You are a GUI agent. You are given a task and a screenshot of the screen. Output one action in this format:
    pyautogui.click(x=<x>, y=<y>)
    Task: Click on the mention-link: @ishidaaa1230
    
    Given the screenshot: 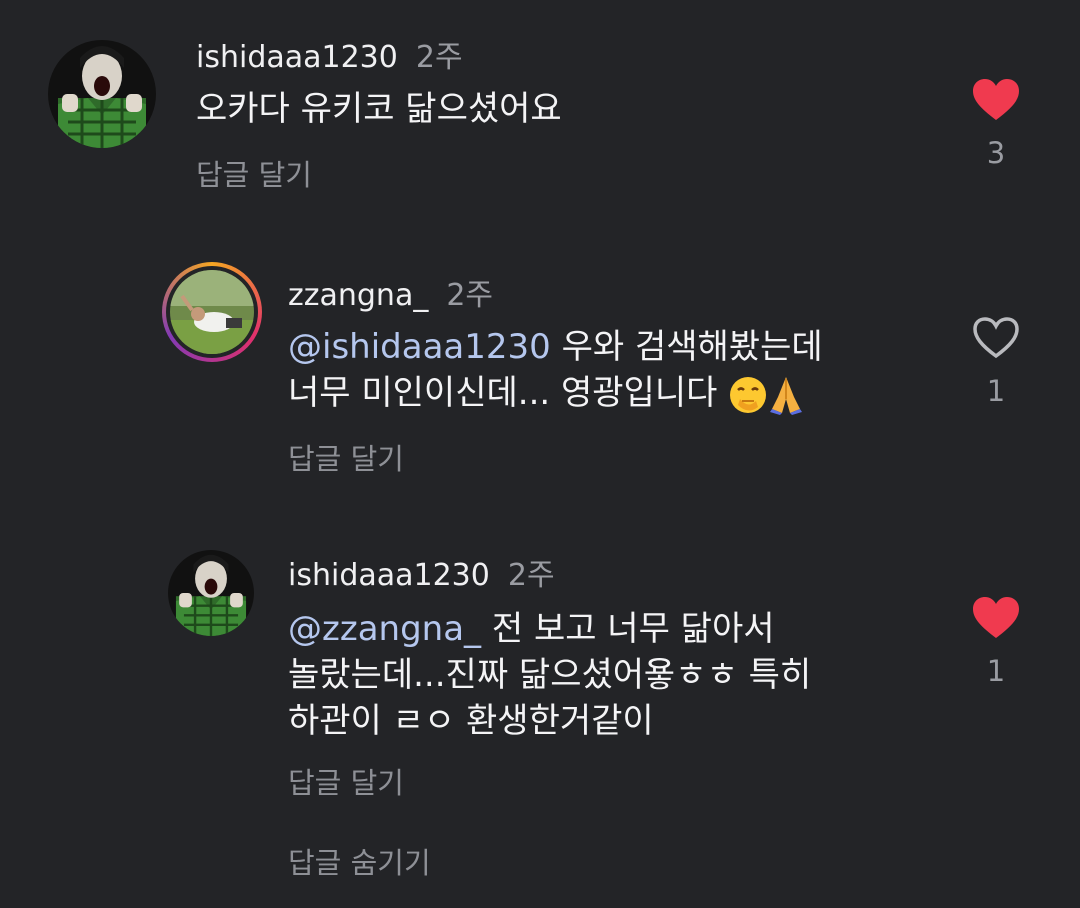 What is the action you would take?
    pyautogui.click(x=419, y=347)
    